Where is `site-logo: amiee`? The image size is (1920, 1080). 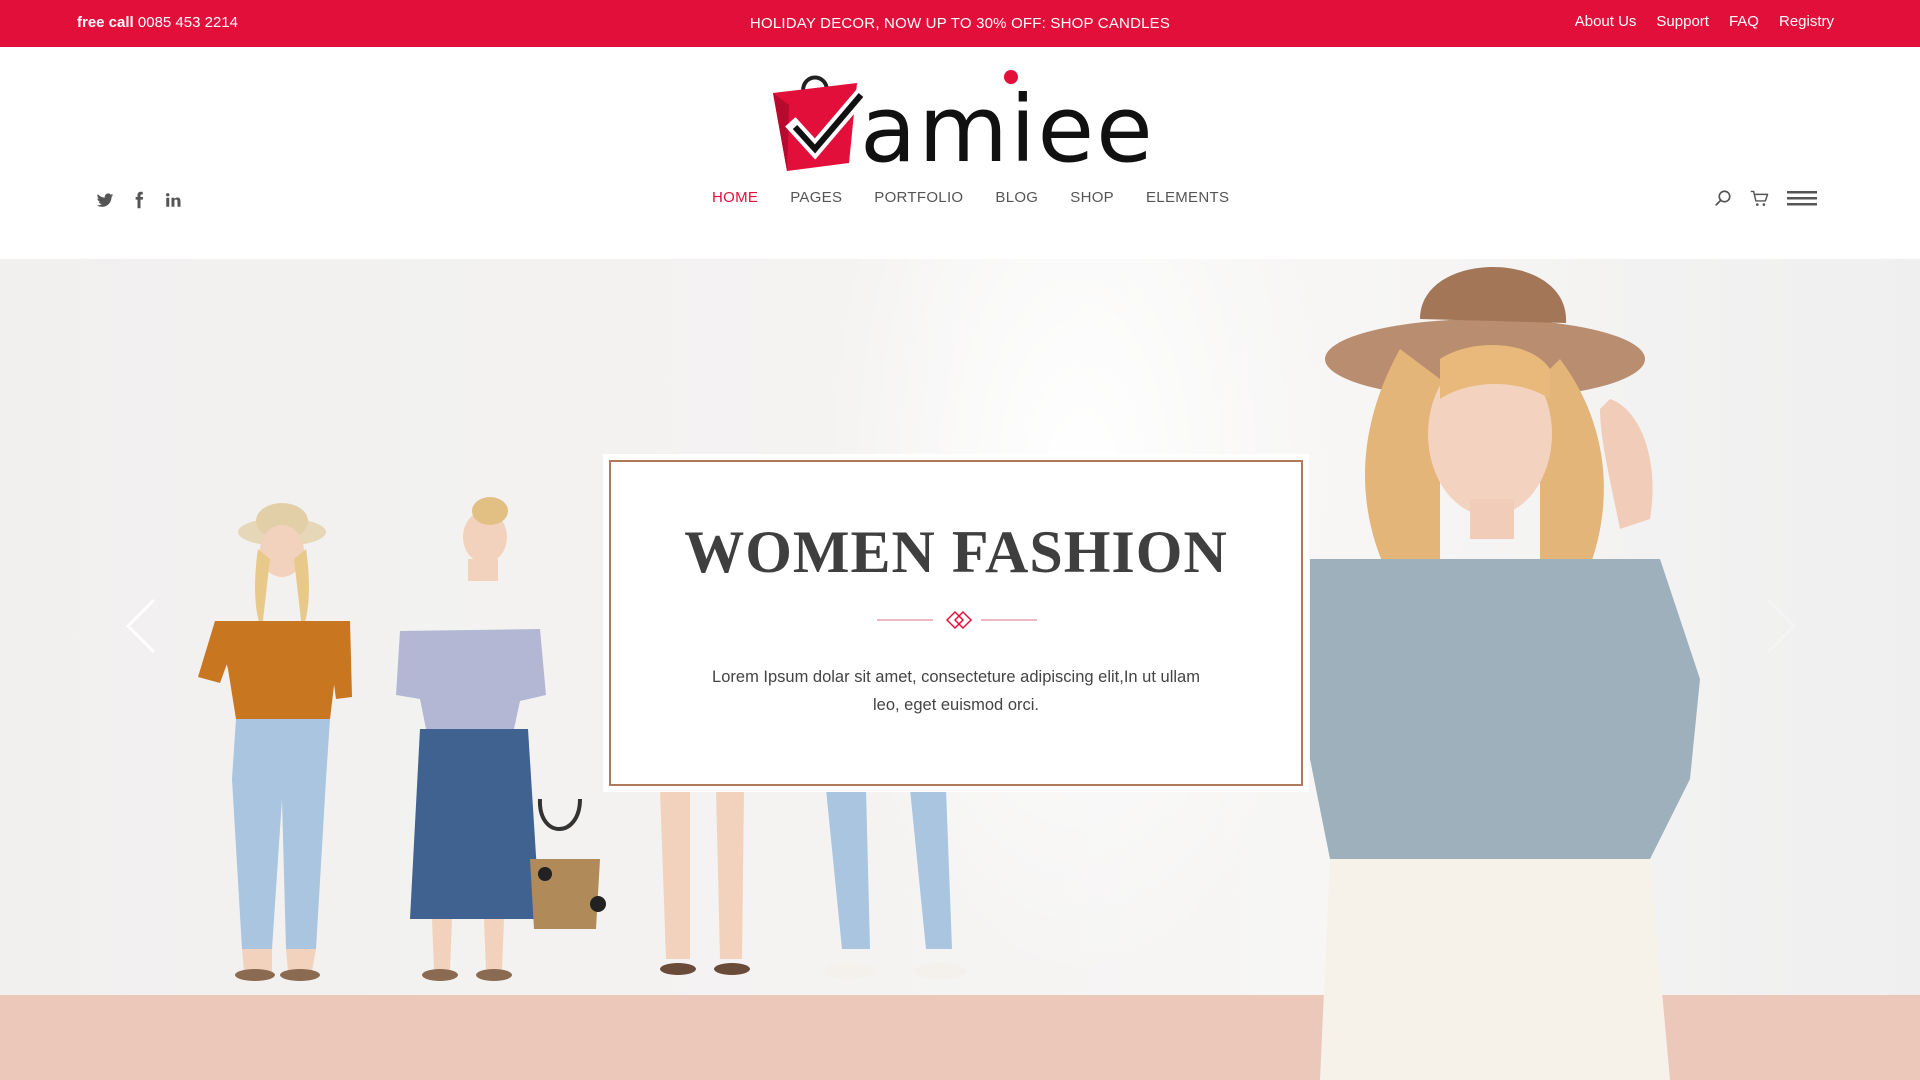 site-logo: amiee is located at coordinates (961, 121).